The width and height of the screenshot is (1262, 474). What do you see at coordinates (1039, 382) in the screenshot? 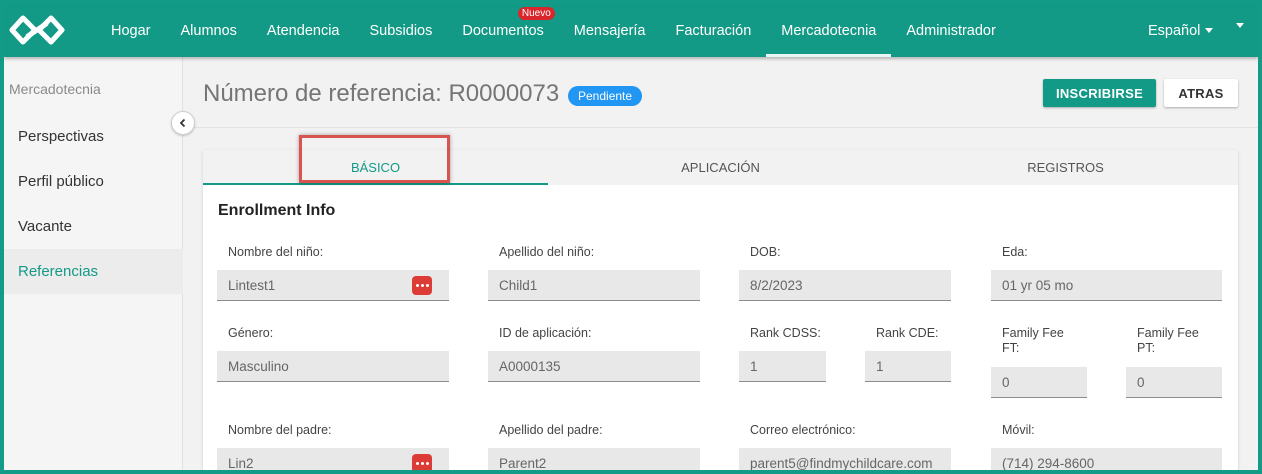
I see `family-fee-ft-field: 0` at bounding box center [1039, 382].